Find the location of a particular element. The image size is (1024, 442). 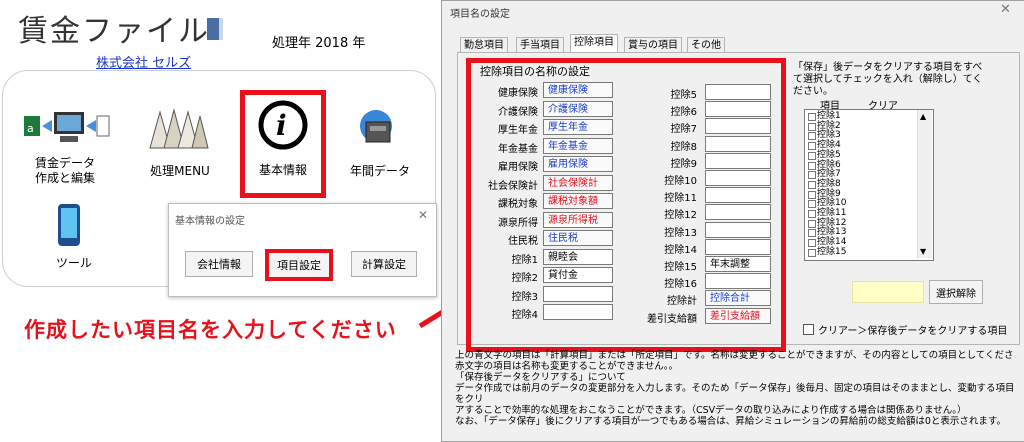

tile-tools: ツール is located at coordinates (74, 237).